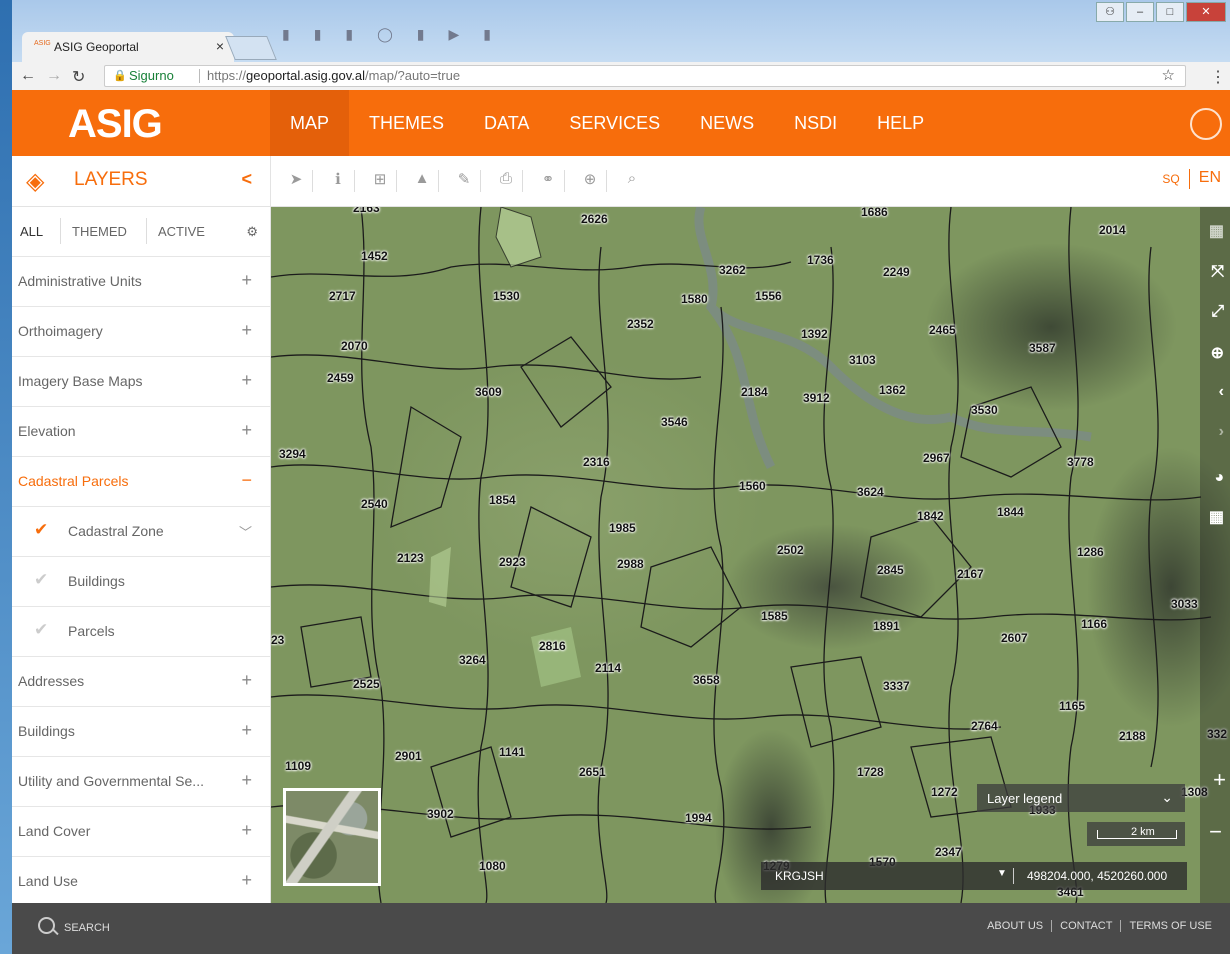 This screenshot has width=1230, height=954. Describe the element at coordinates (406, 123) in the screenshot. I see `nav-themes: THEMES` at that location.